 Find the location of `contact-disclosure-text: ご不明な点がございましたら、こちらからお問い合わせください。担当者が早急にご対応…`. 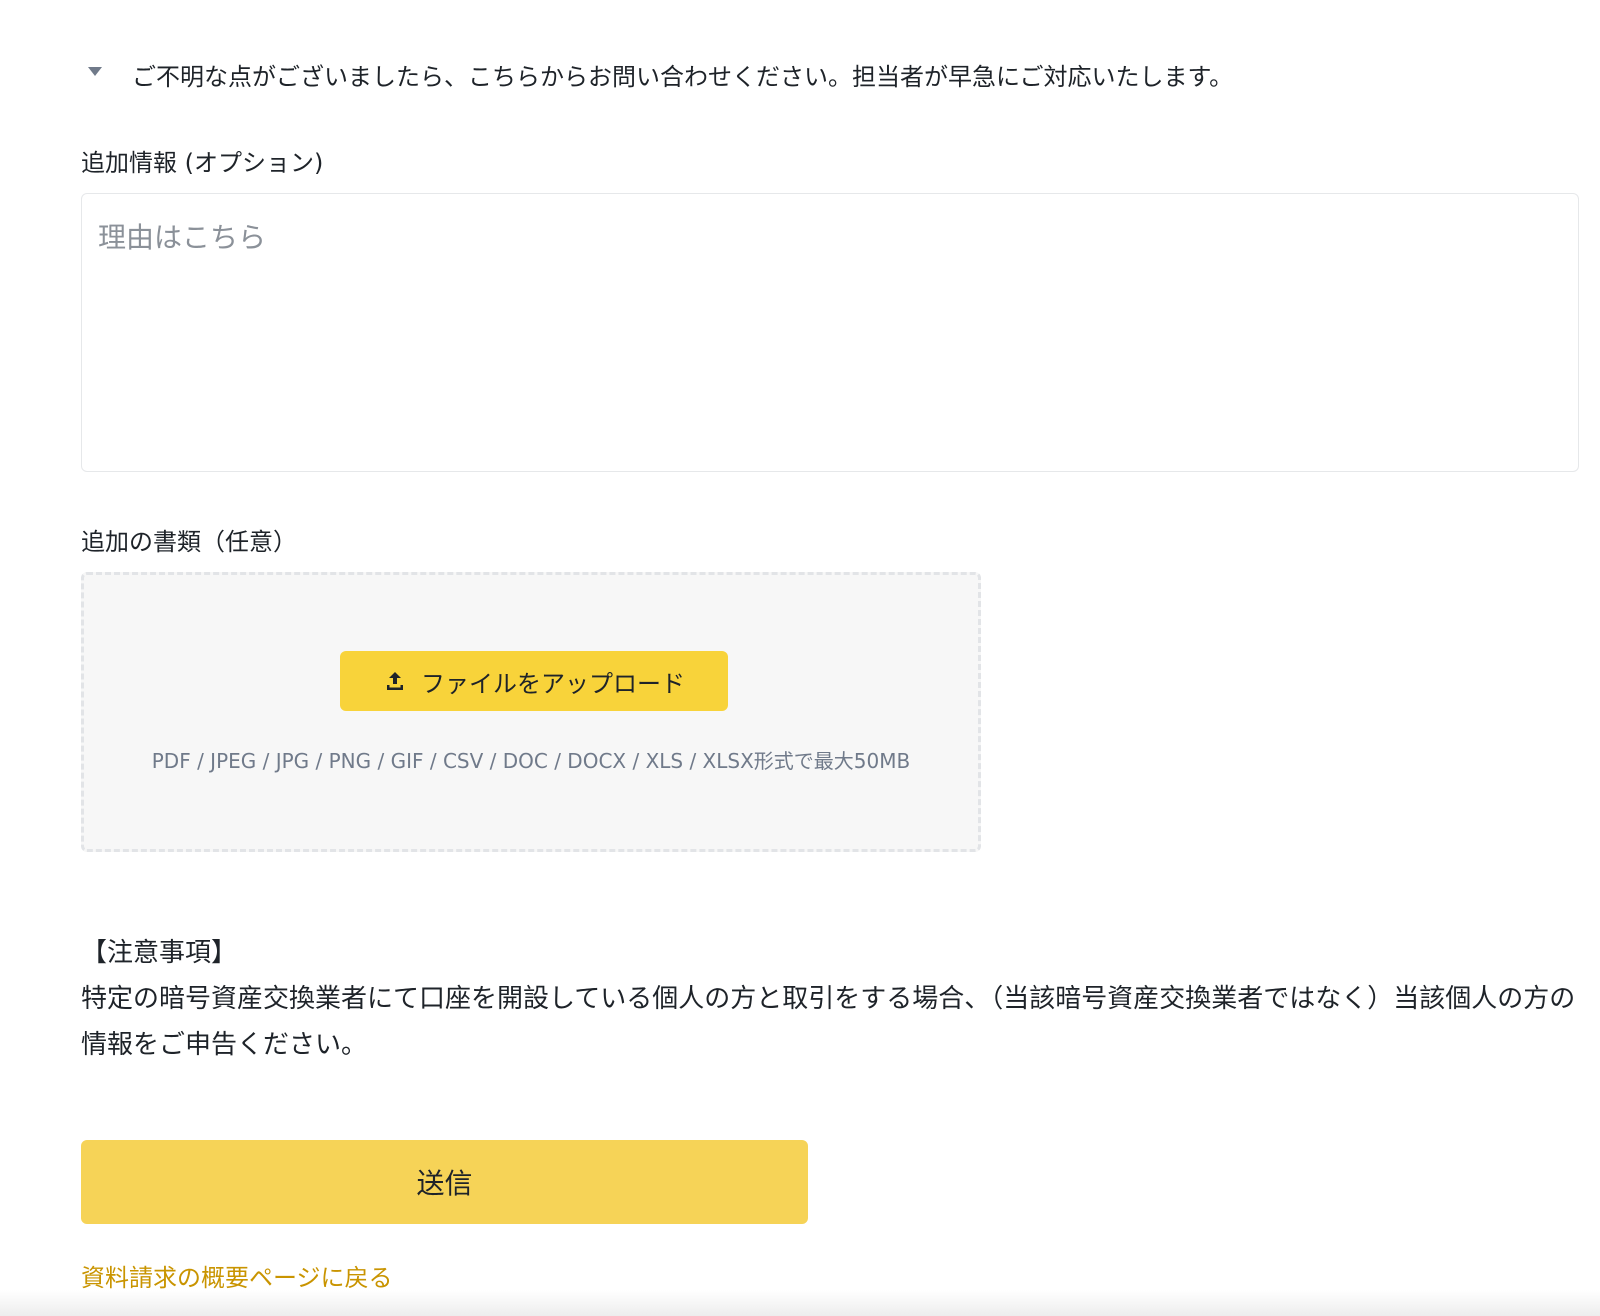

contact-disclosure-text: ご不明な点がございましたら、こちらからお問い合わせください。担当者が早急にご対応… is located at coordinates (682, 74).